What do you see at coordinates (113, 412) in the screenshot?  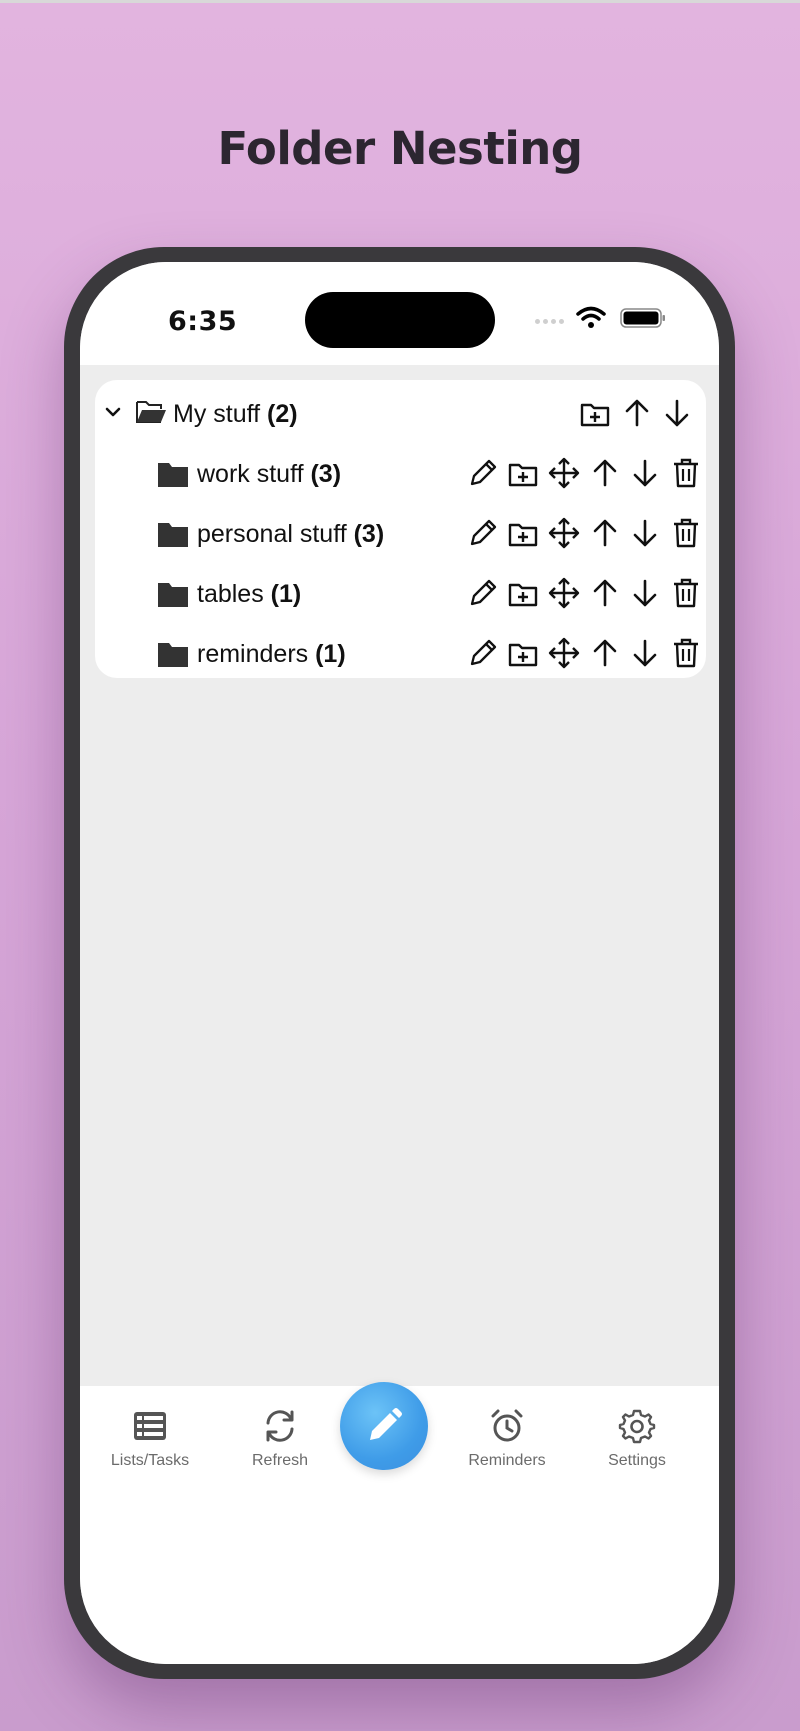 I see `chevron-down-icon` at bounding box center [113, 412].